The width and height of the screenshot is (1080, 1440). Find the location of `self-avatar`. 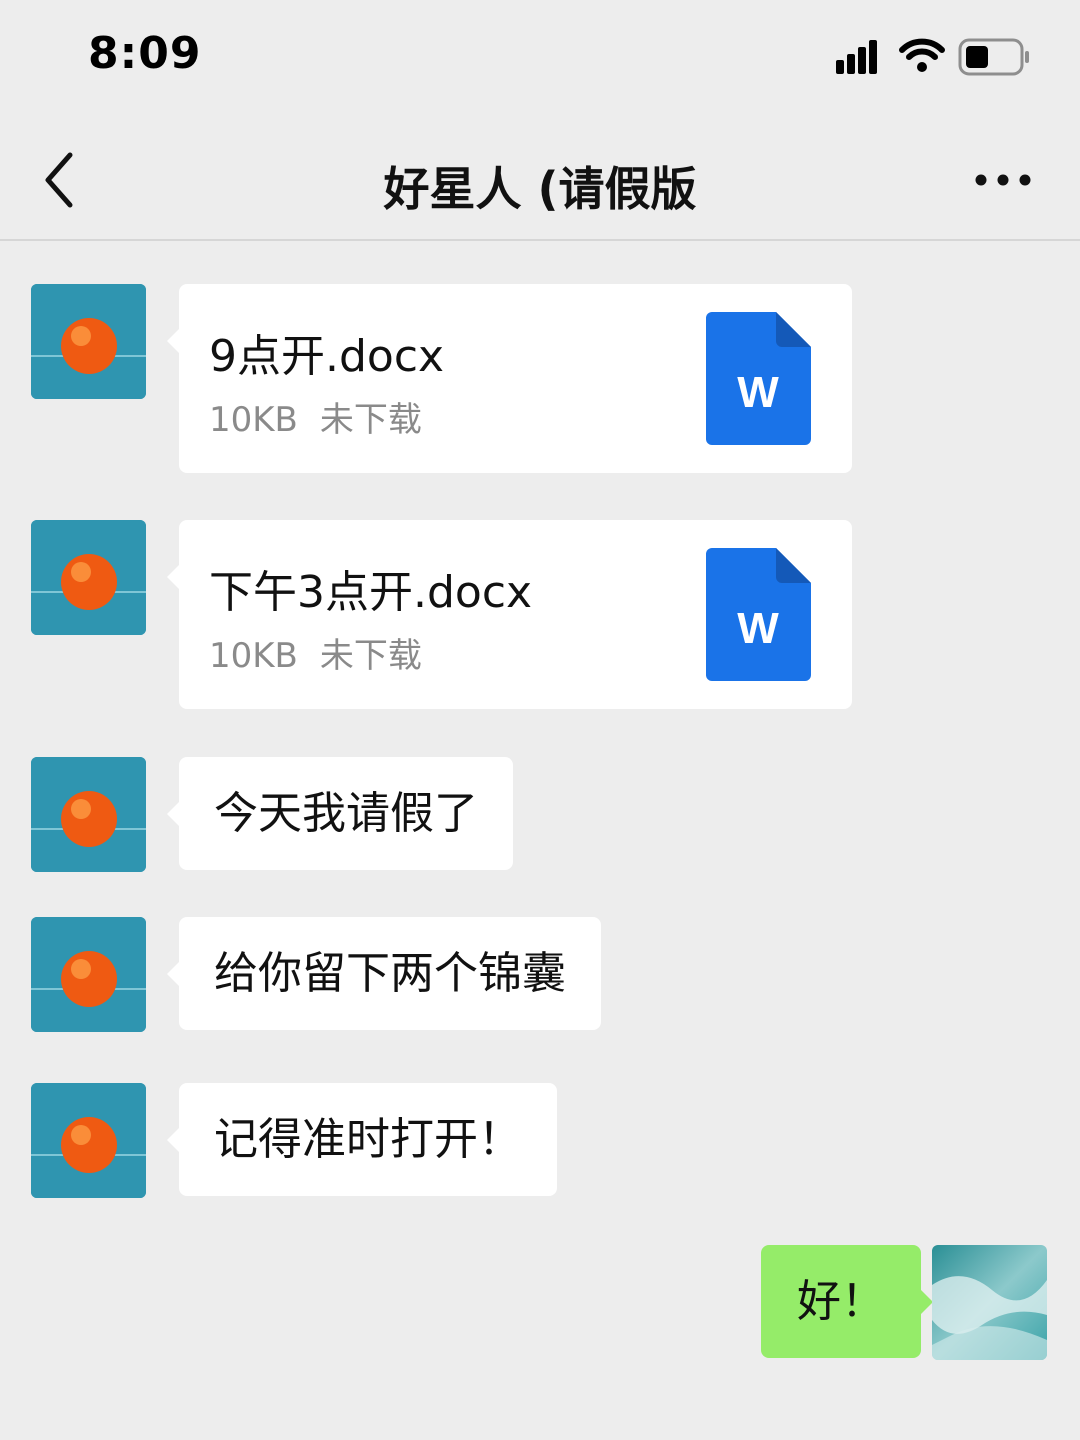

self-avatar is located at coordinates (989, 1302).